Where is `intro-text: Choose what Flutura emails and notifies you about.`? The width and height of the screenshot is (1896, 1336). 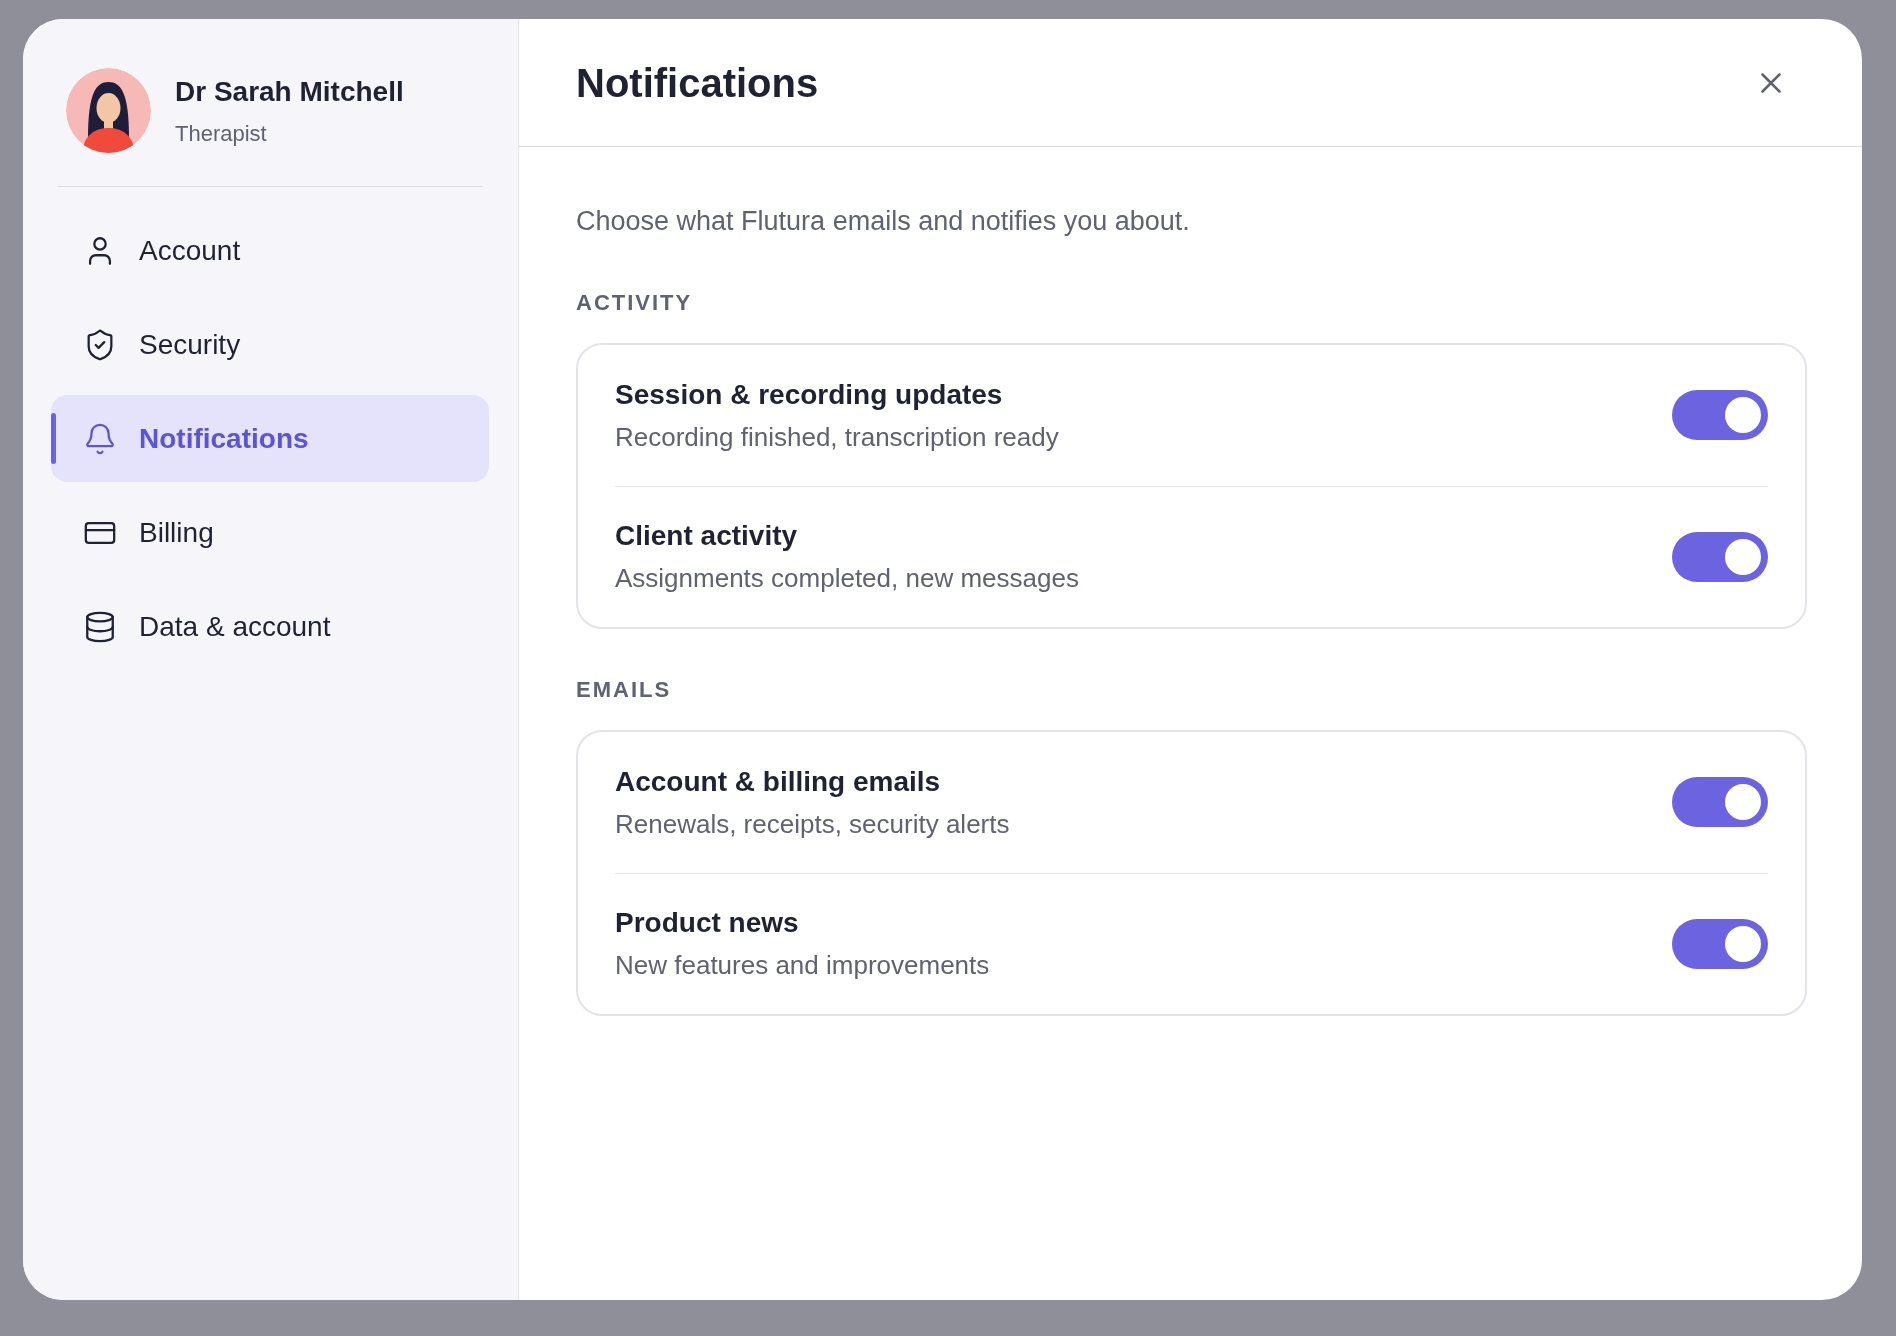
intro-text: Choose what Flutura emails and notifies you about. is located at coordinates (883, 221).